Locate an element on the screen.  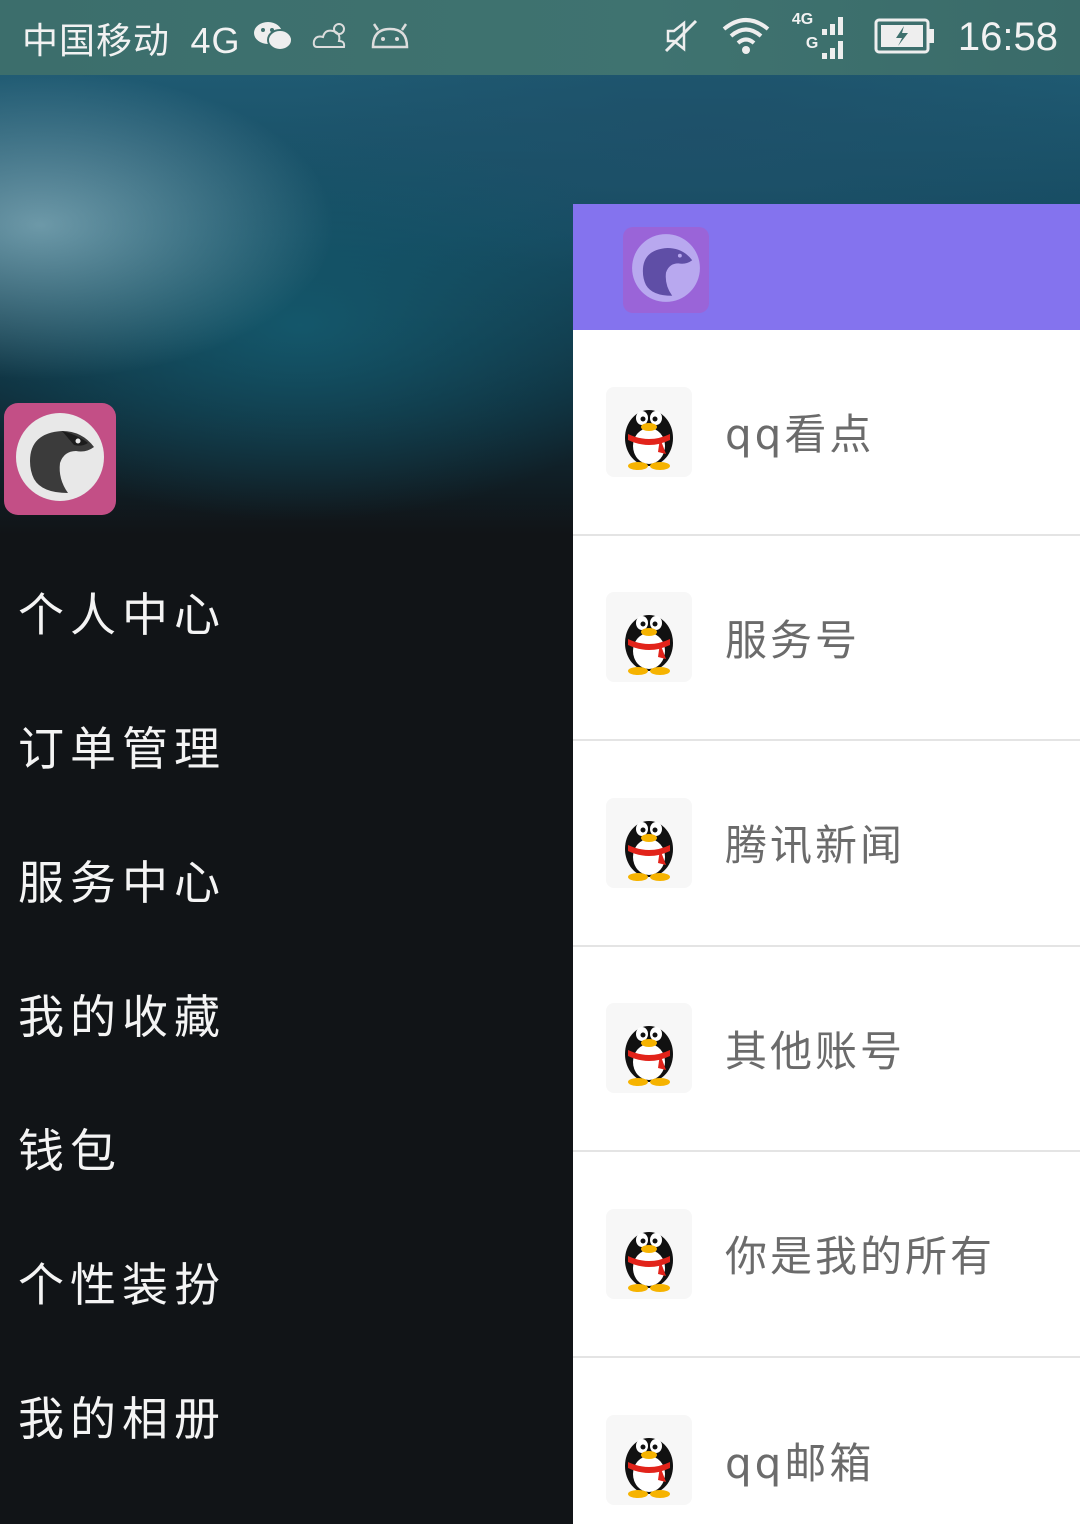
app-logo is located at coordinates (60, 459).